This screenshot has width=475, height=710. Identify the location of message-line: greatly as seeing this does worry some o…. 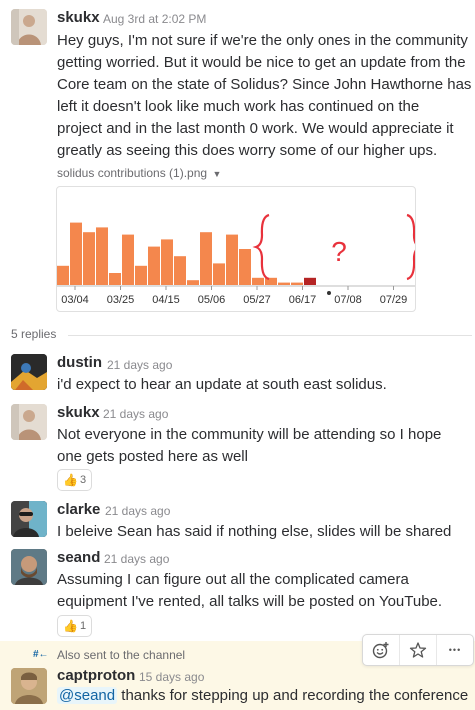
(247, 150).